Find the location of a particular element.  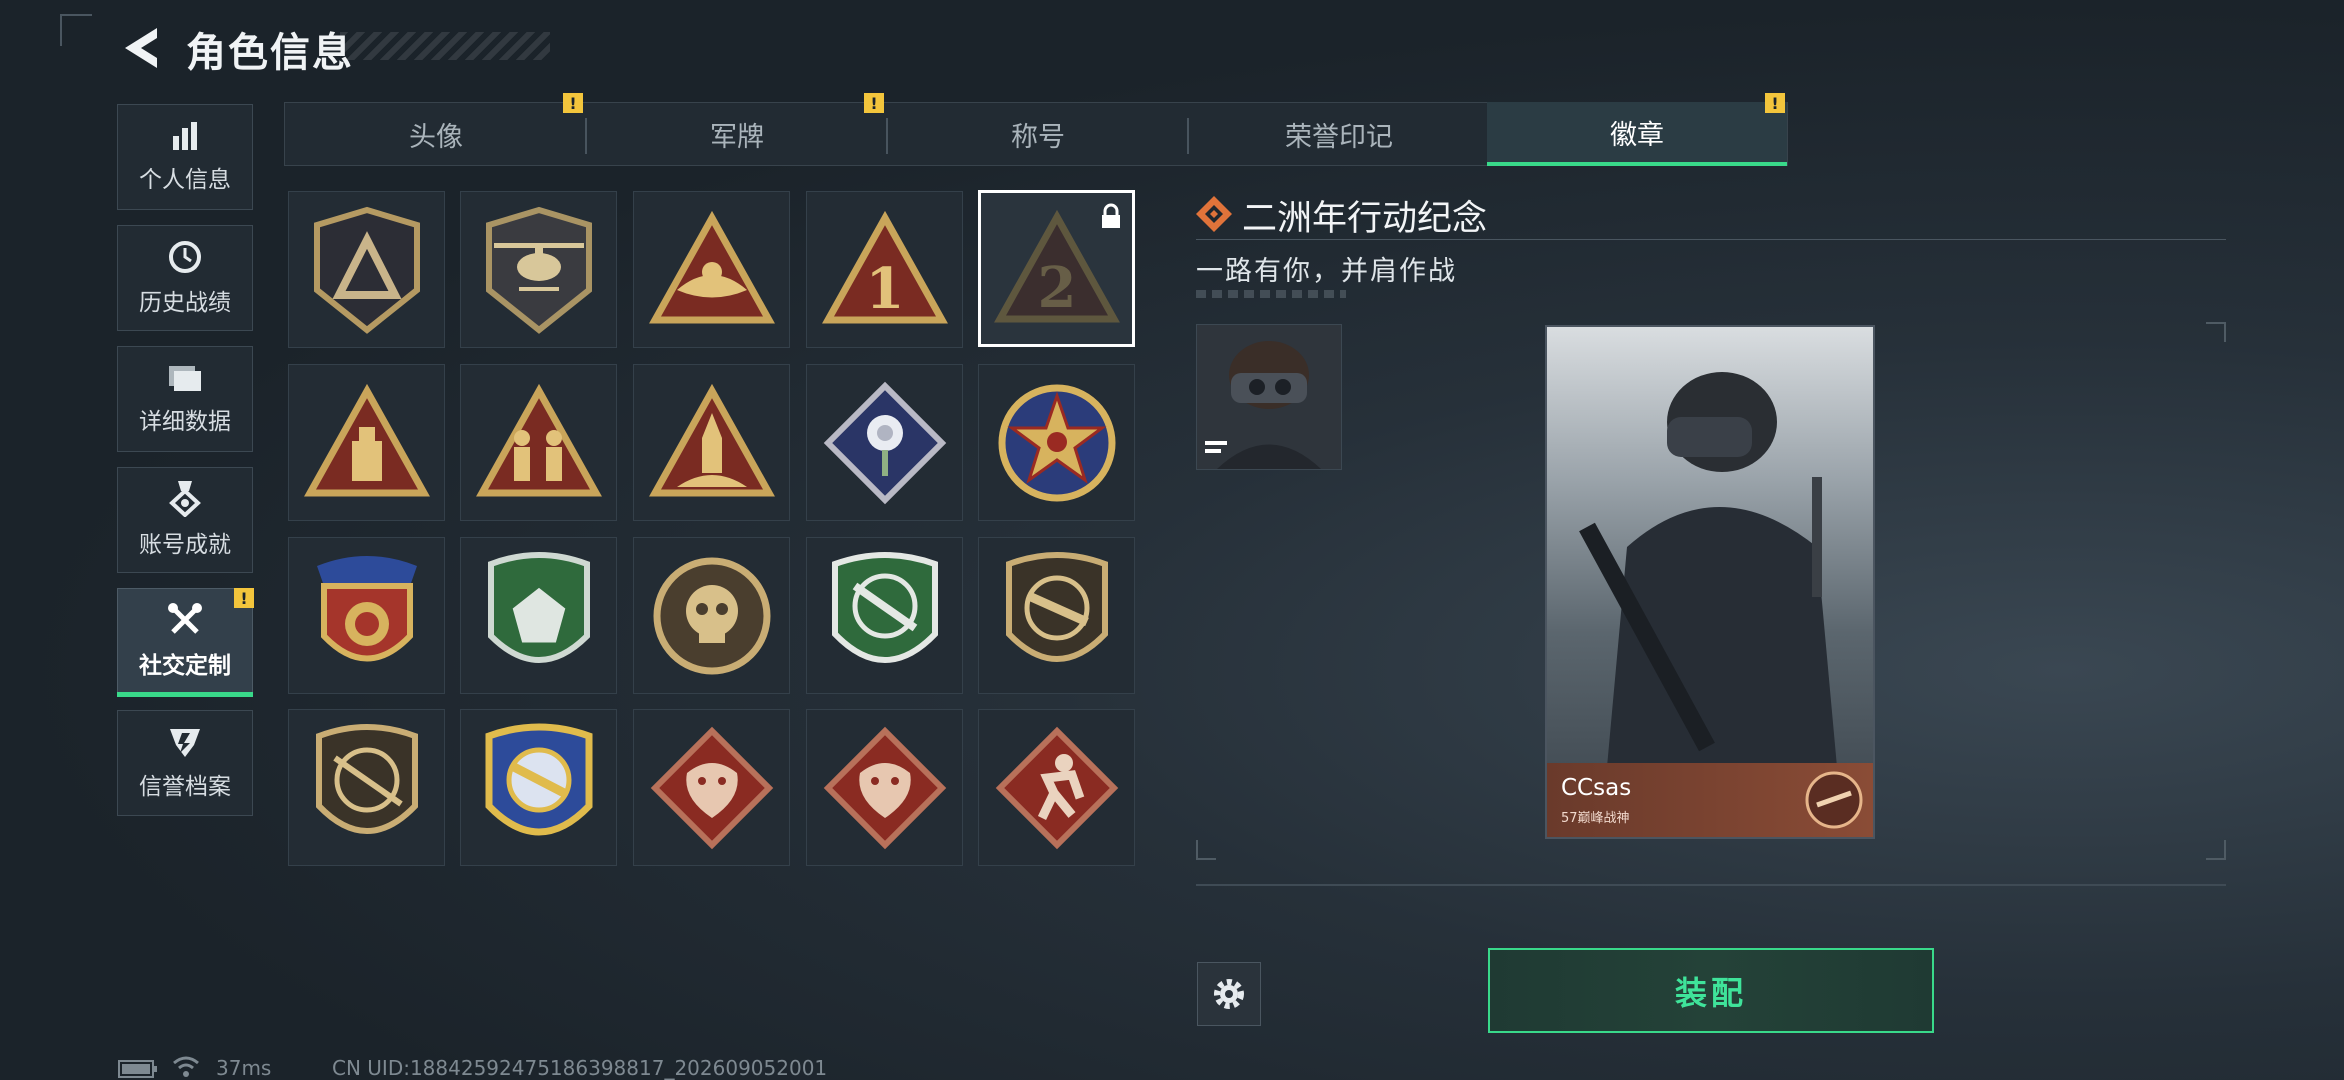

badge-number-1: 1 is located at coordinates (884, 269).